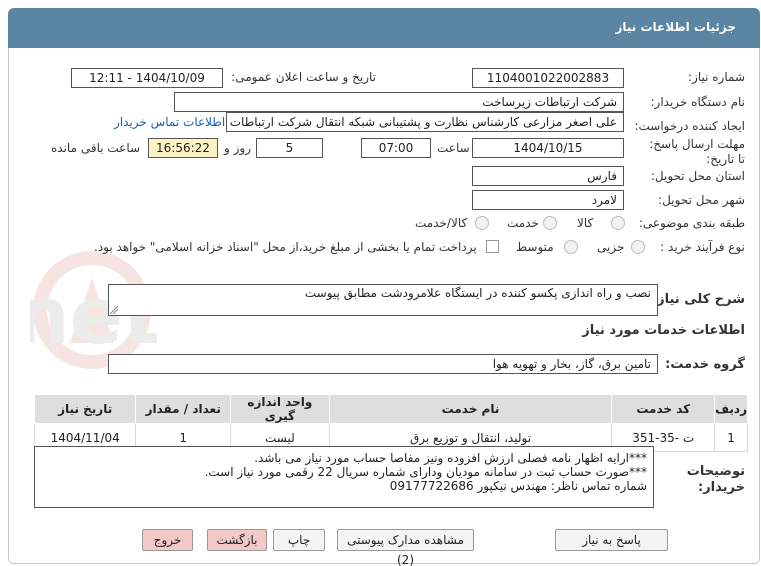 The image size is (761, 566). Describe the element at coordinates (183, 148) in the screenshot. I see `remaining-time-field: 16:56:22` at that location.